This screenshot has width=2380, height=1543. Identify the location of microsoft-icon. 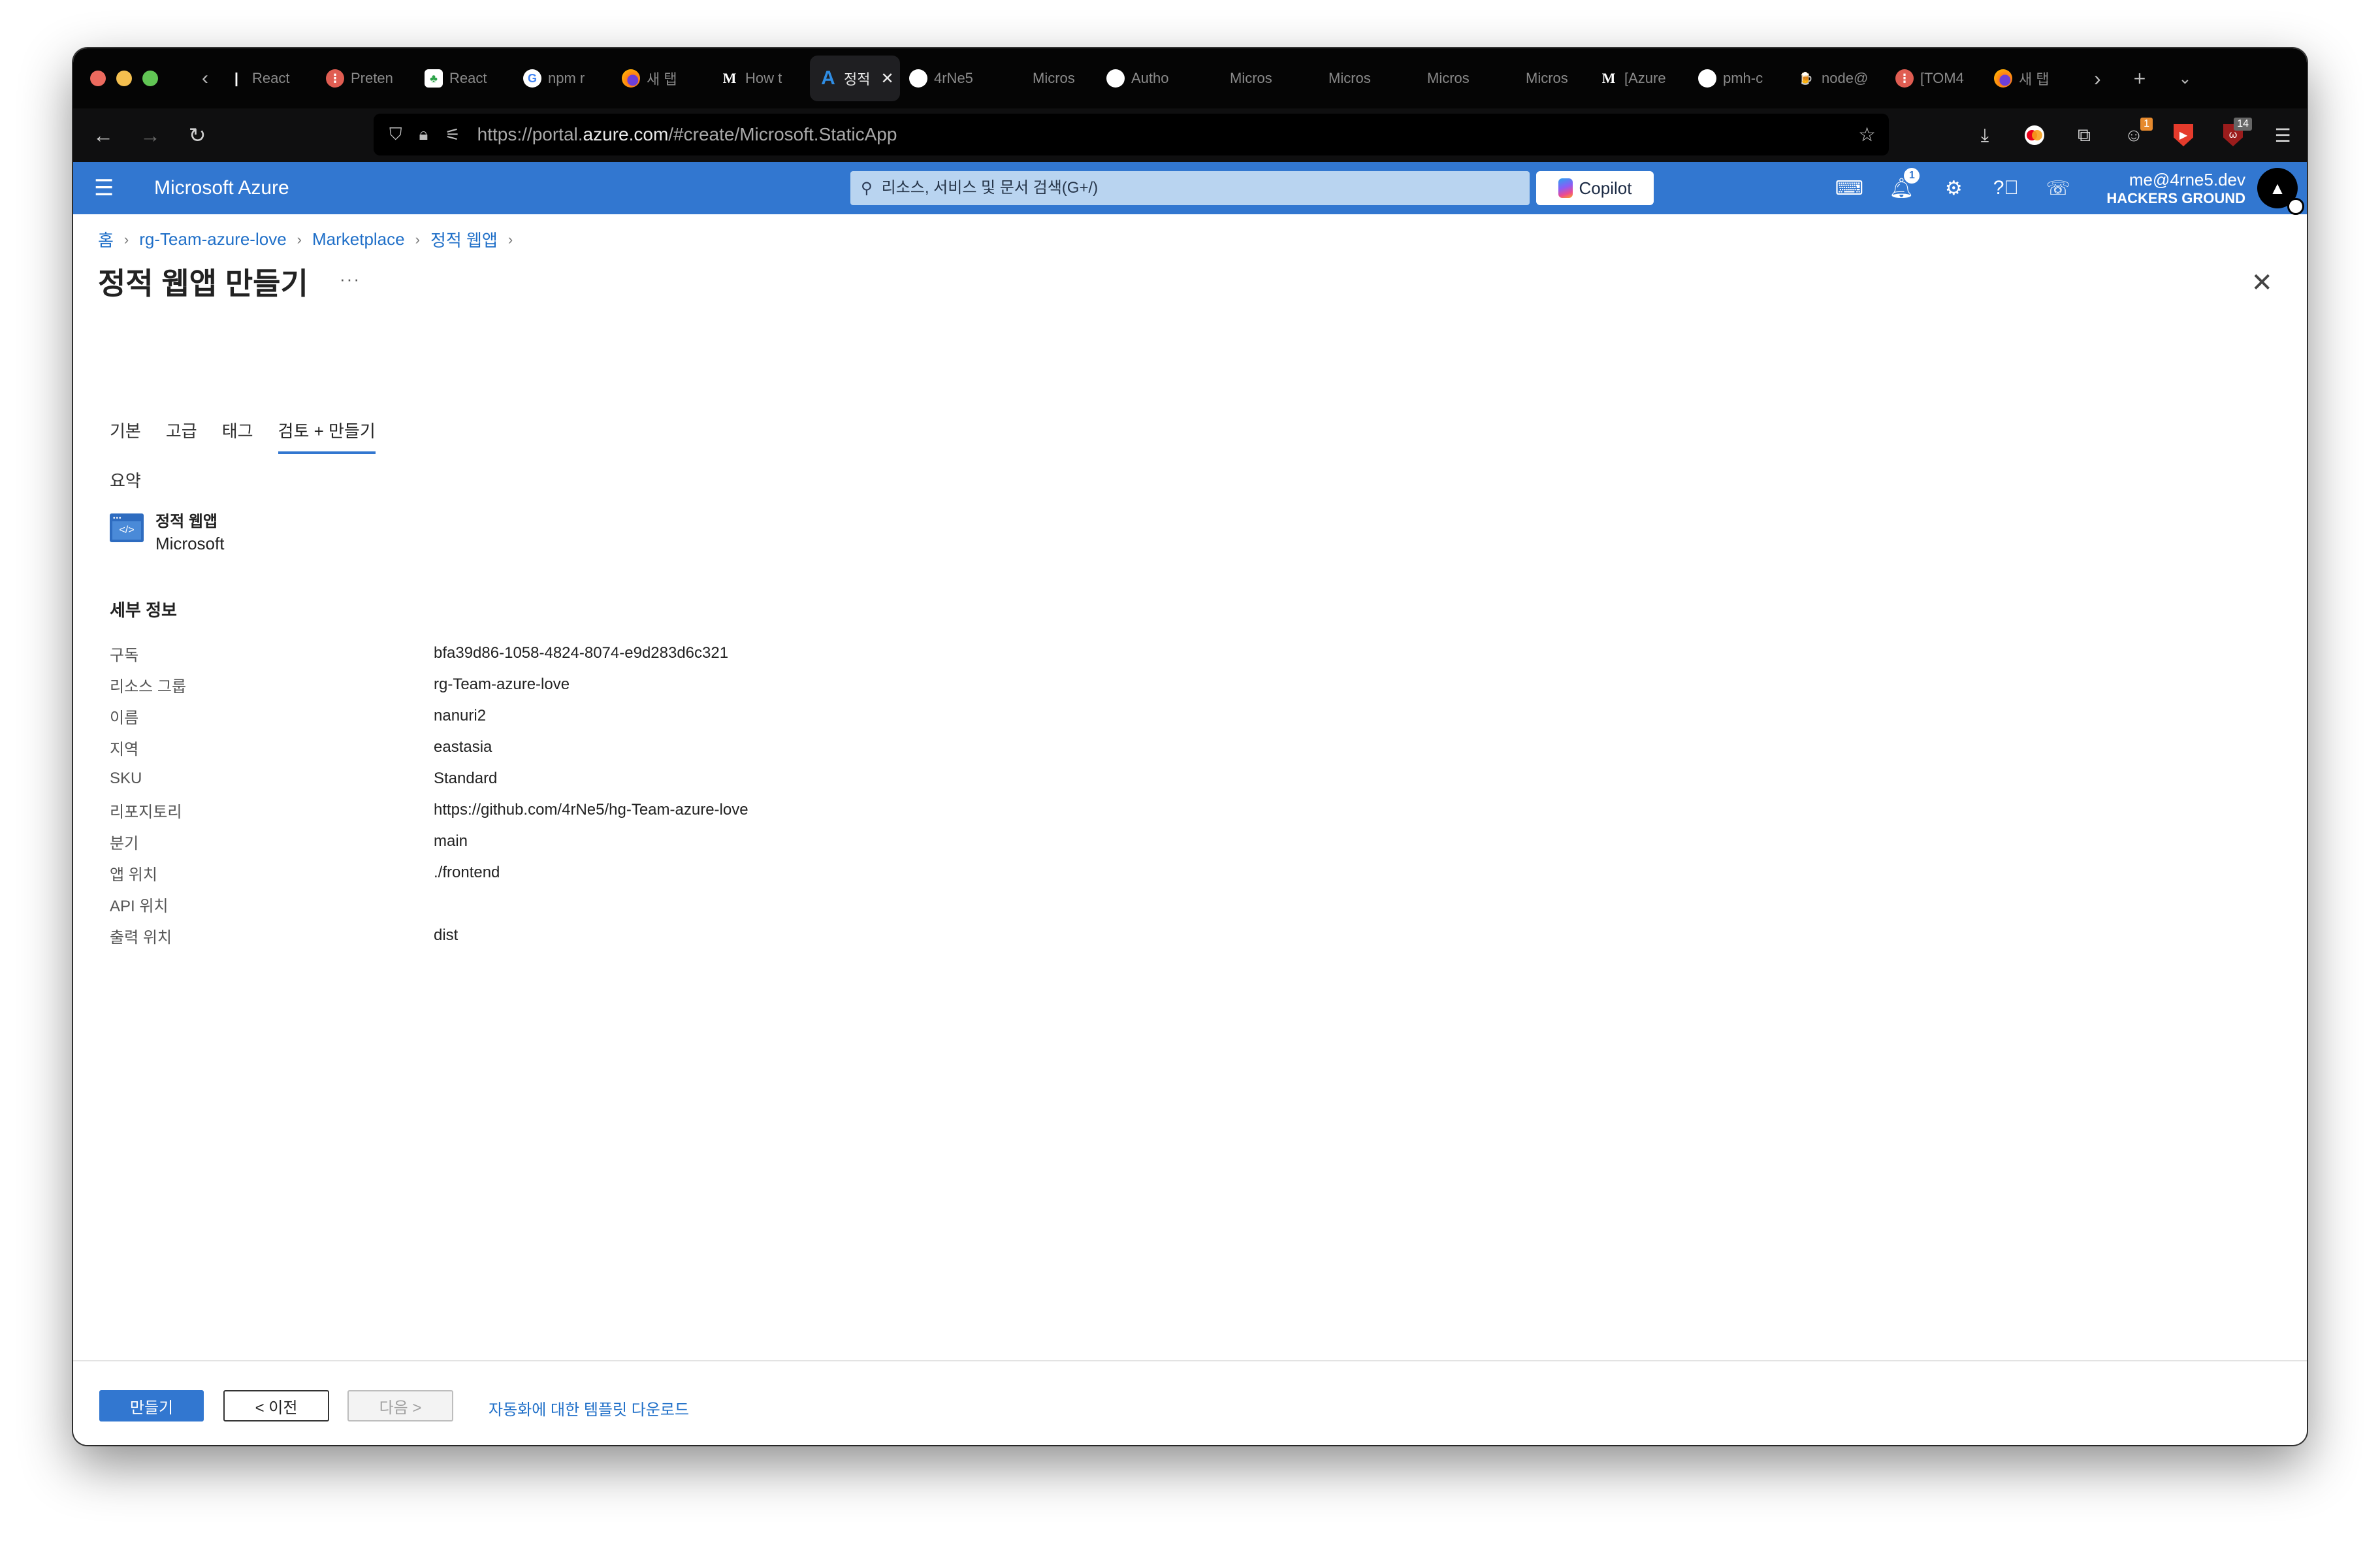
(1017, 78).